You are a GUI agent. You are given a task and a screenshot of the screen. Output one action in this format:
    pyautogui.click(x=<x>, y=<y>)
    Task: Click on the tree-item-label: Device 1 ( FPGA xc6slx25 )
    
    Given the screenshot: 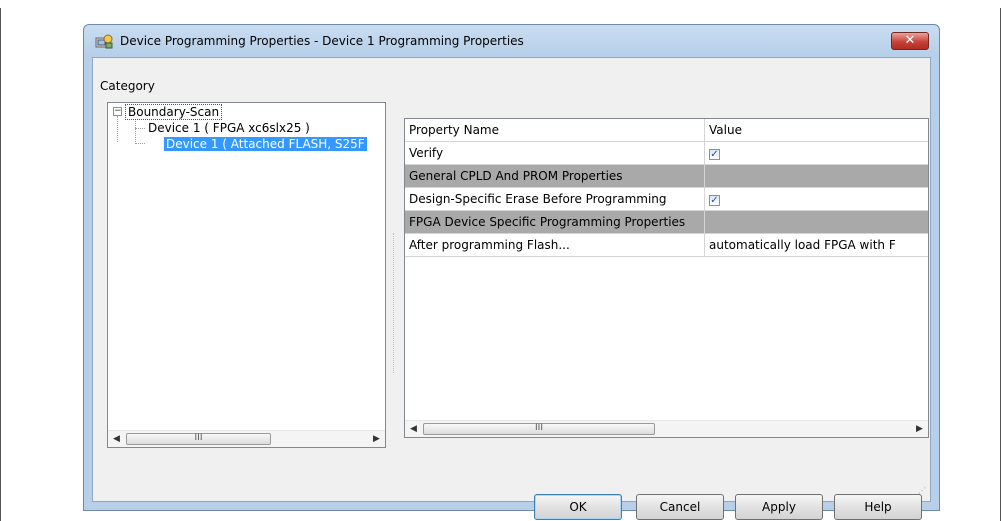 What is the action you would take?
    pyautogui.click(x=229, y=128)
    